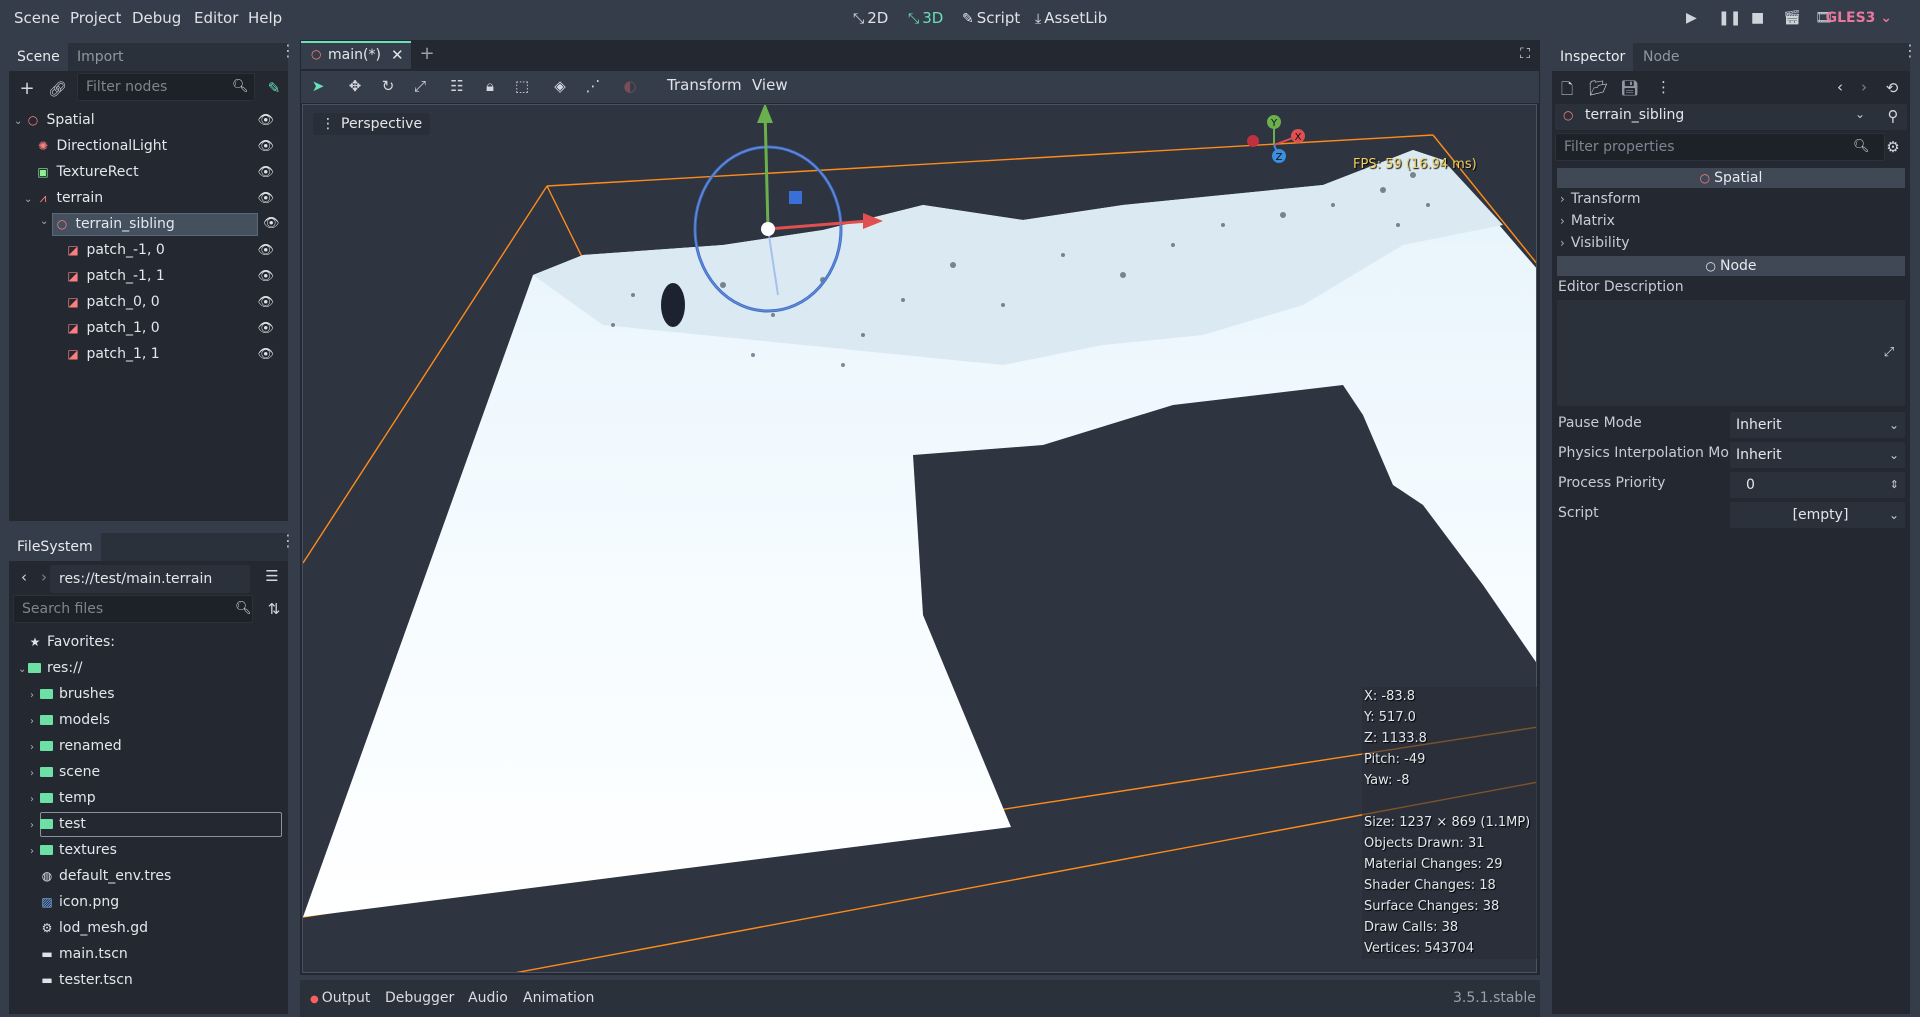 This screenshot has width=1920, height=1017. I want to click on folder-item-textures: › textures, so click(73, 850).